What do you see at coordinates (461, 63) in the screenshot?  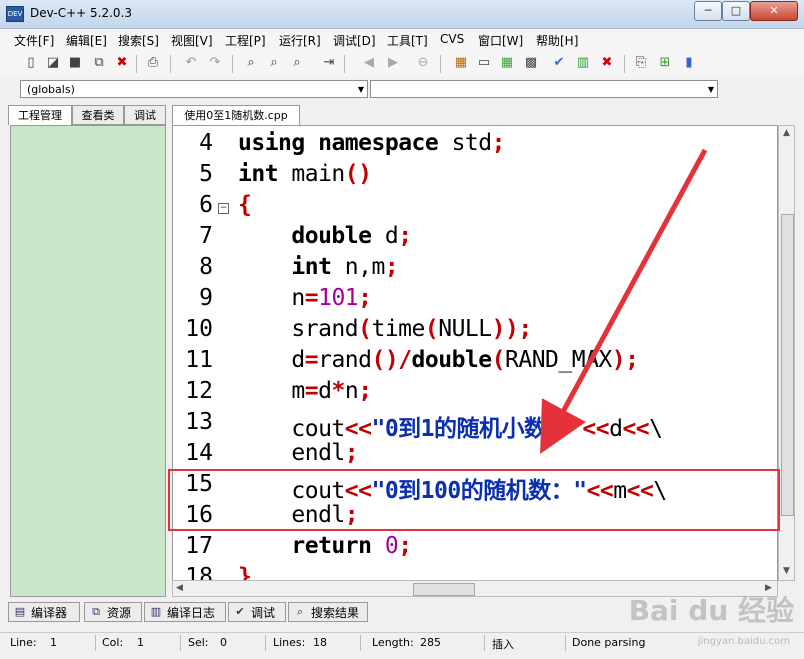 I see `compile-icon: ▦` at bounding box center [461, 63].